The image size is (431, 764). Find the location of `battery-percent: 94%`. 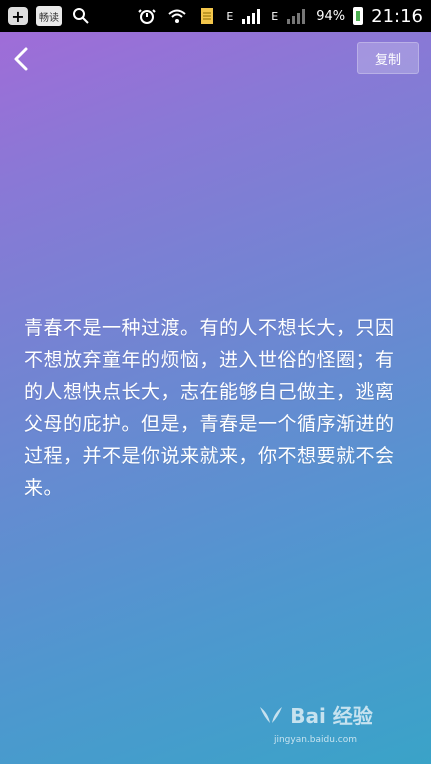

battery-percent: 94% is located at coordinates (331, 16).